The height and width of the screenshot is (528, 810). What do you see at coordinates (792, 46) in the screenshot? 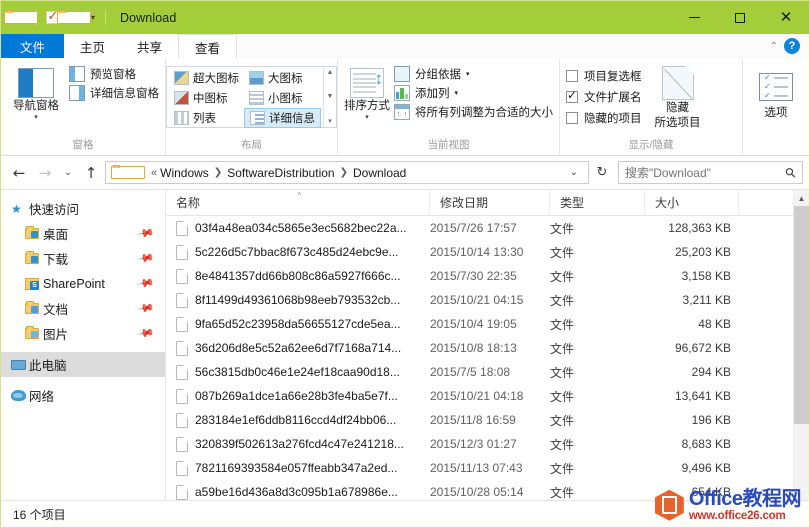
I see `help-icon: ?` at bounding box center [792, 46].